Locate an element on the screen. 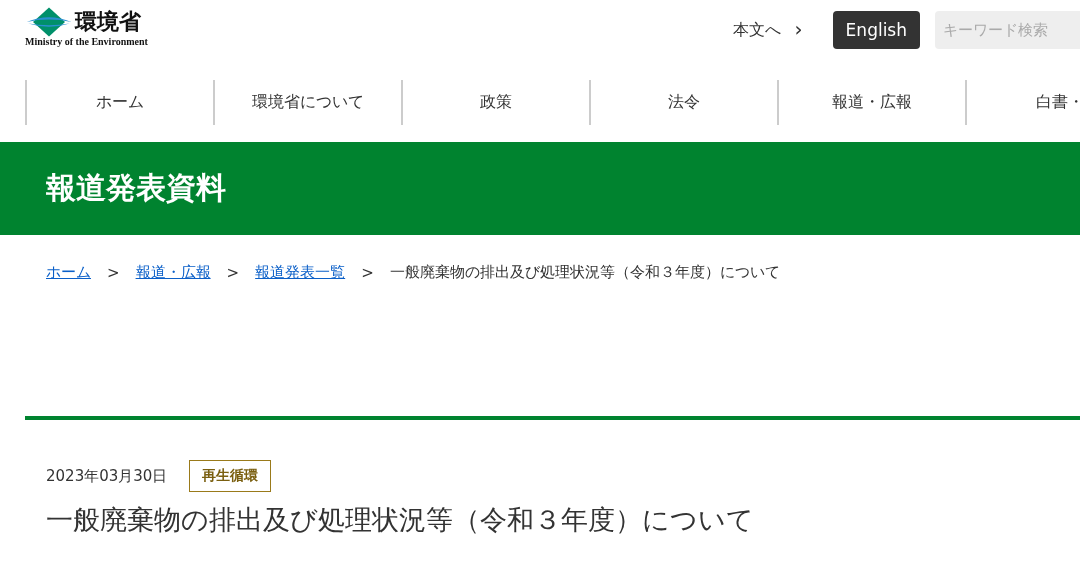 The image size is (1080, 576). nav-item: 白書・ is located at coordinates (1022, 102).